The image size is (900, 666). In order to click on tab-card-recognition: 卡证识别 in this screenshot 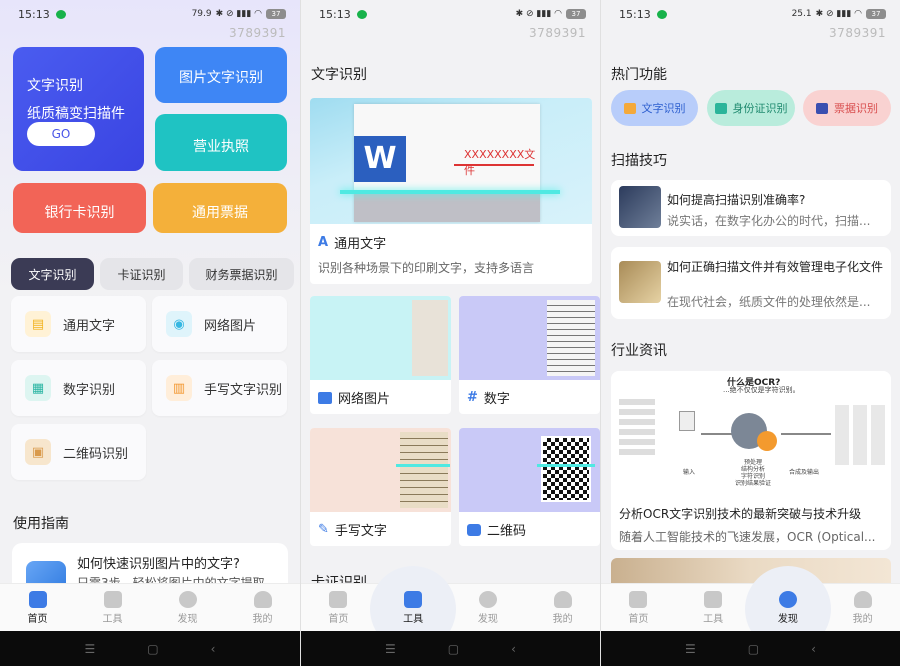, I will do `click(141, 274)`.